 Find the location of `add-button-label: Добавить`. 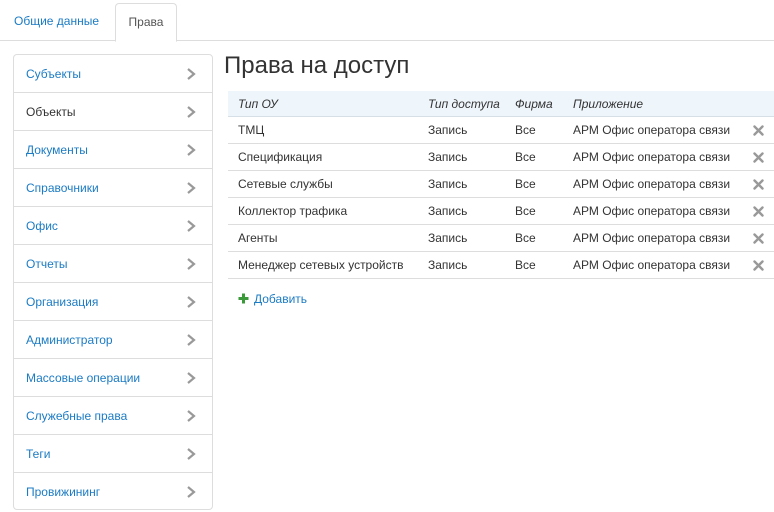

add-button-label: Добавить is located at coordinates (281, 299).